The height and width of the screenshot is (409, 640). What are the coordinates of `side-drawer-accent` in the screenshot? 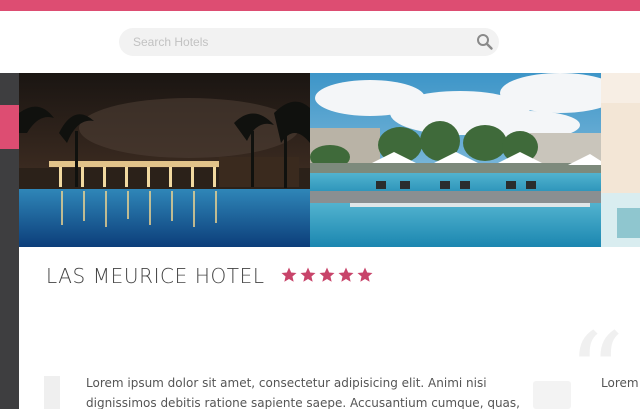 It's located at (9, 127).